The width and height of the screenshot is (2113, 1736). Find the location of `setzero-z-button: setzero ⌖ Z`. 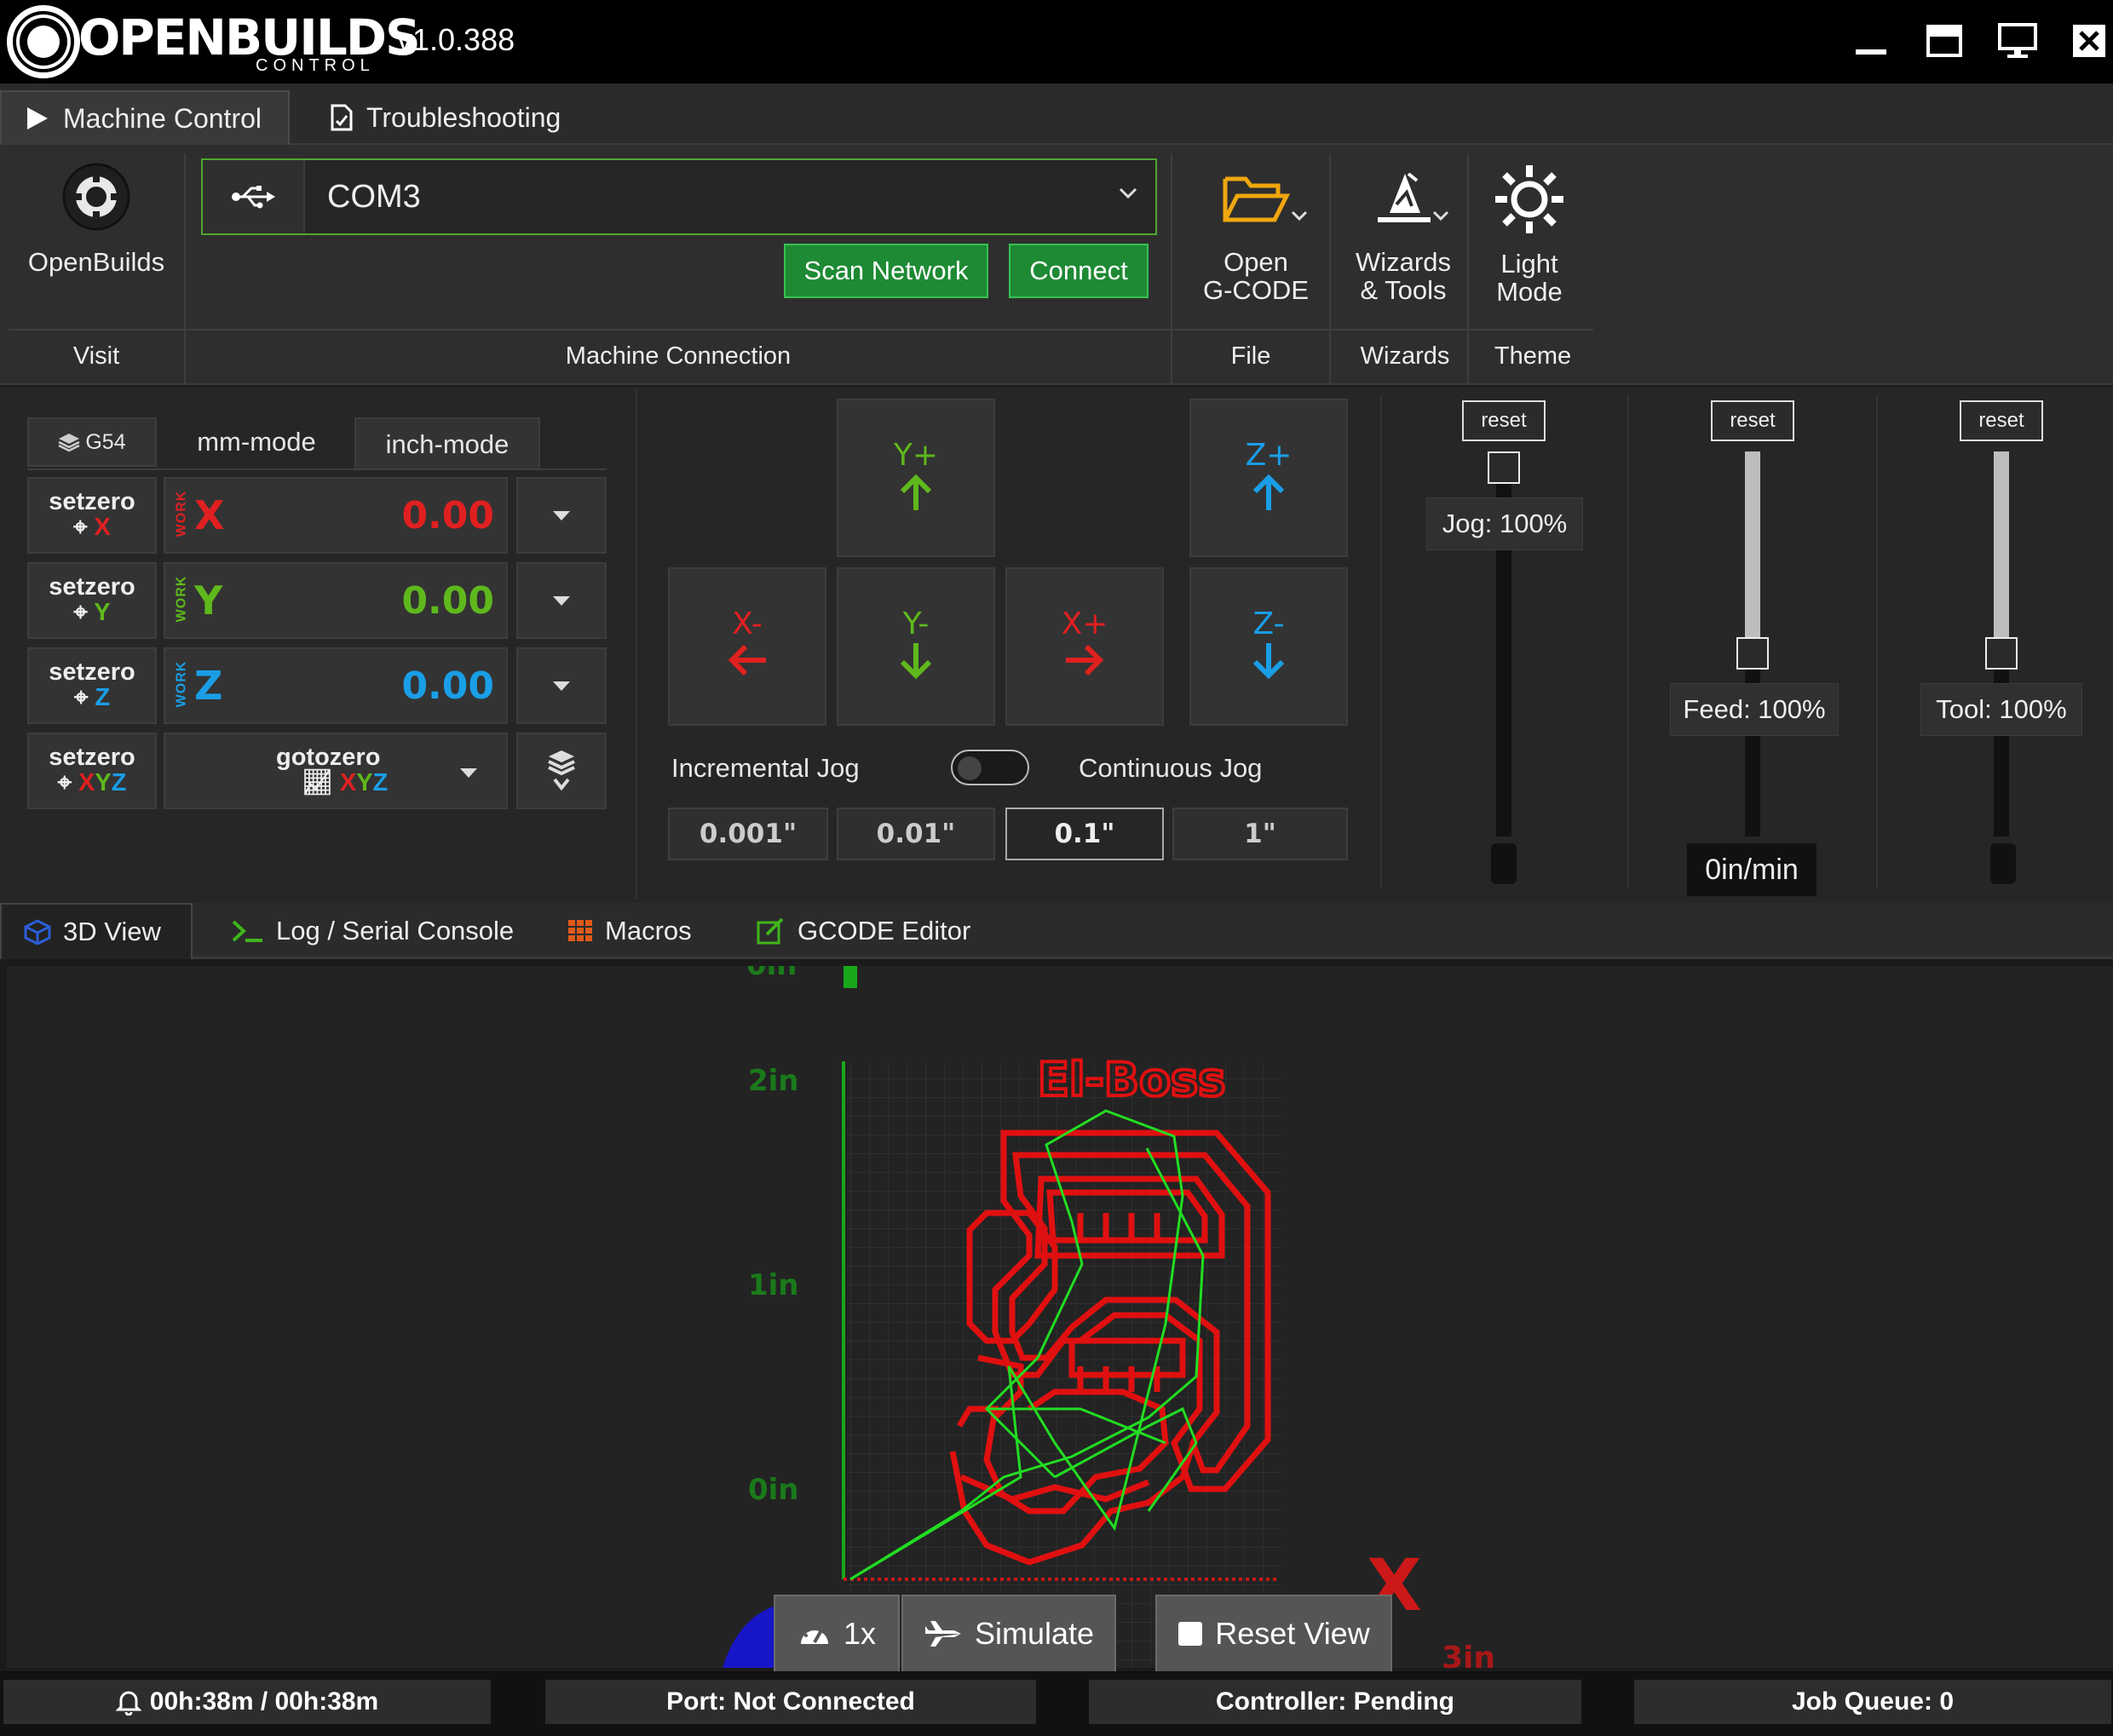

setzero-z-button: setzero ⌖ Z is located at coordinates (92, 685).